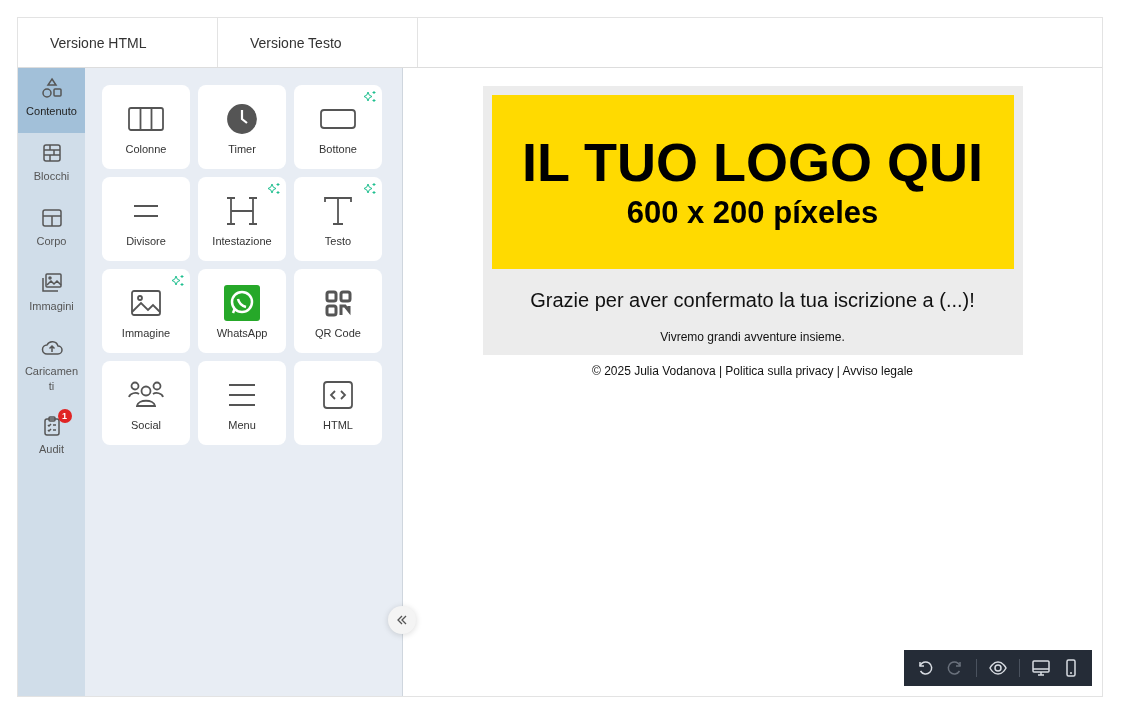  Describe the element at coordinates (752, 337) in the screenshot. I see `email-tagline: Vivremo grandi avventure insieme.` at that location.